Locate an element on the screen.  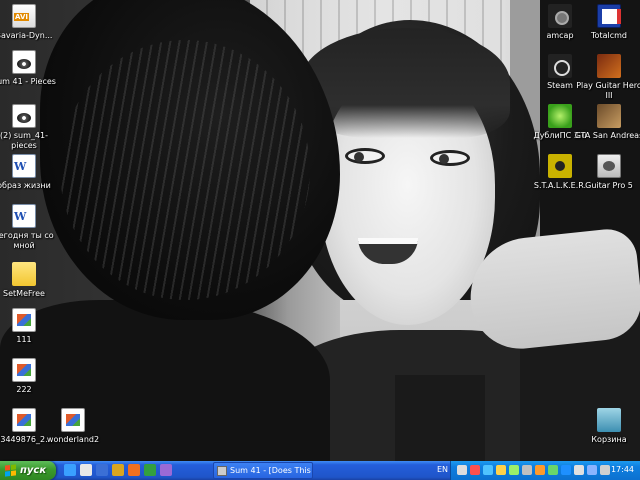
avi-file-icon is located at coordinates (24, 16).